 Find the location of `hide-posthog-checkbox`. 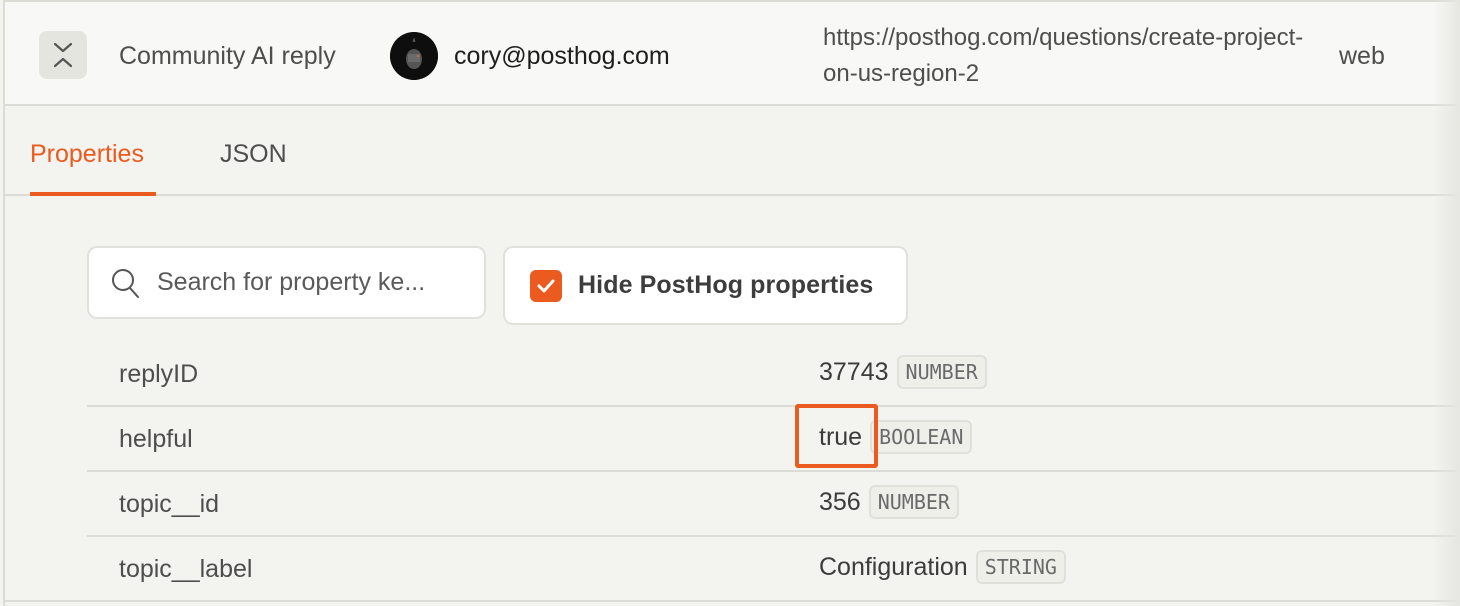

hide-posthog-checkbox is located at coordinates (546, 285).